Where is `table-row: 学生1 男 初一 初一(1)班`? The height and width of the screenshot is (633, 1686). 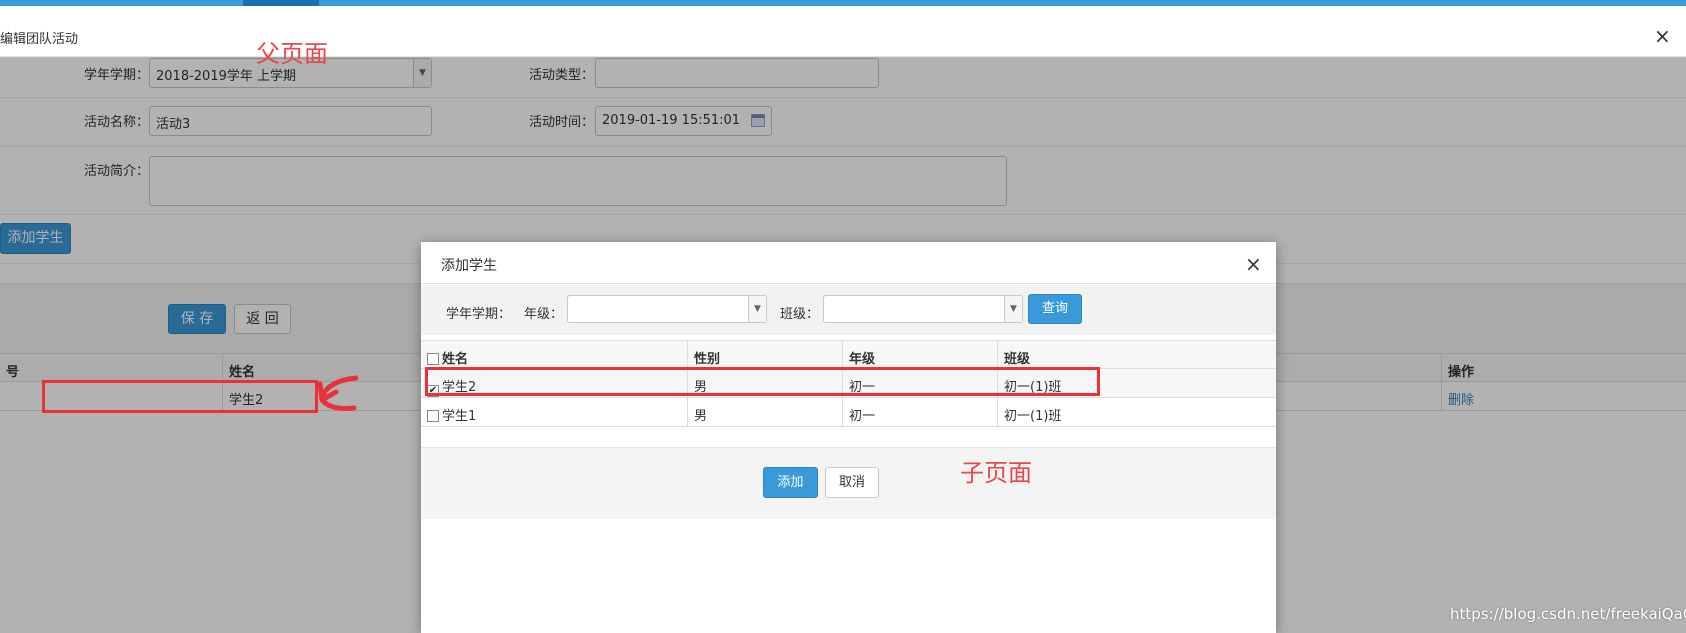 table-row: 学生1 男 初一 初一(1)班 is located at coordinates (848, 412).